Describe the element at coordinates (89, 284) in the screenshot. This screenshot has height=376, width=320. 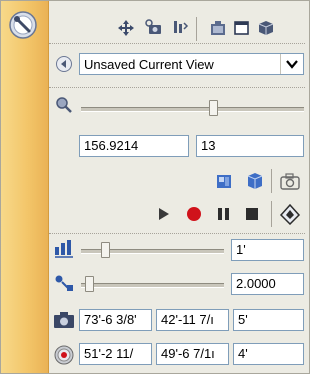
I see `speed-slider-thumb` at that location.